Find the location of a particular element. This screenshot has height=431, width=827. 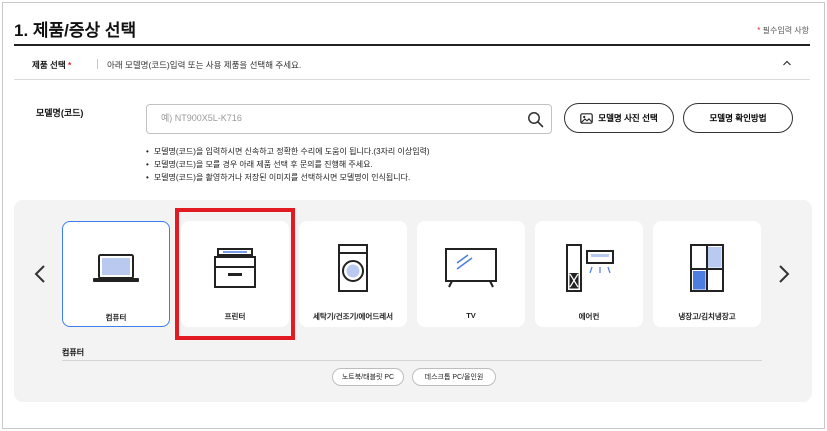

carousel-next-button is located at coordinates (784, 274).